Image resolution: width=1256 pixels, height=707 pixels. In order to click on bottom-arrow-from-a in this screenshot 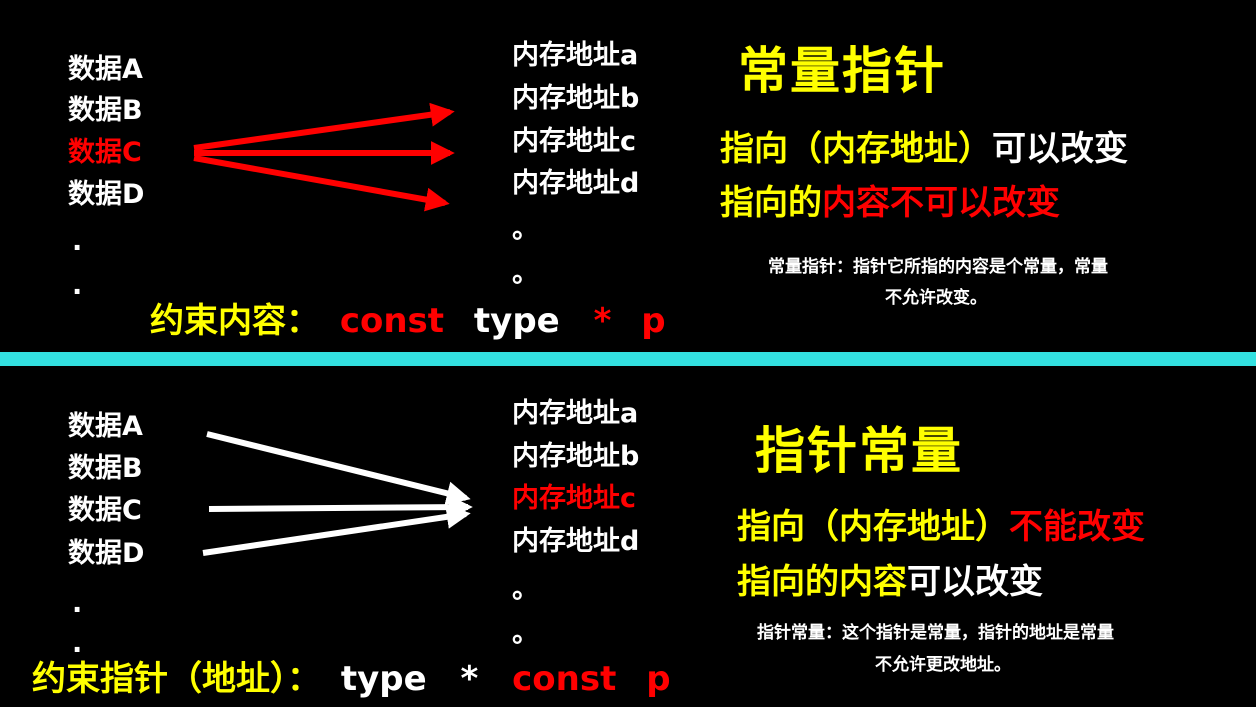, I will do `click(338, 468)`.